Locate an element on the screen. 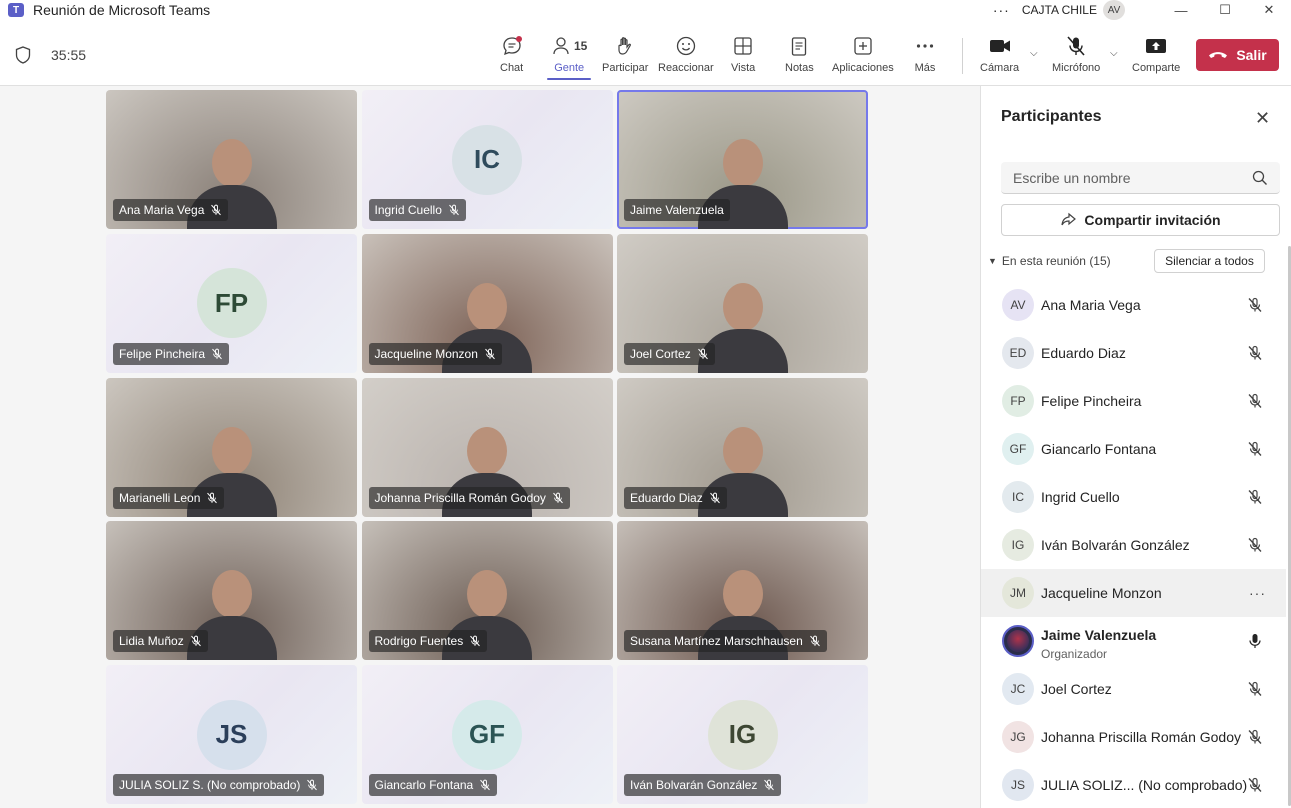  participant-tile: Jacqueline Monzon is located at coordinates (487, 303).